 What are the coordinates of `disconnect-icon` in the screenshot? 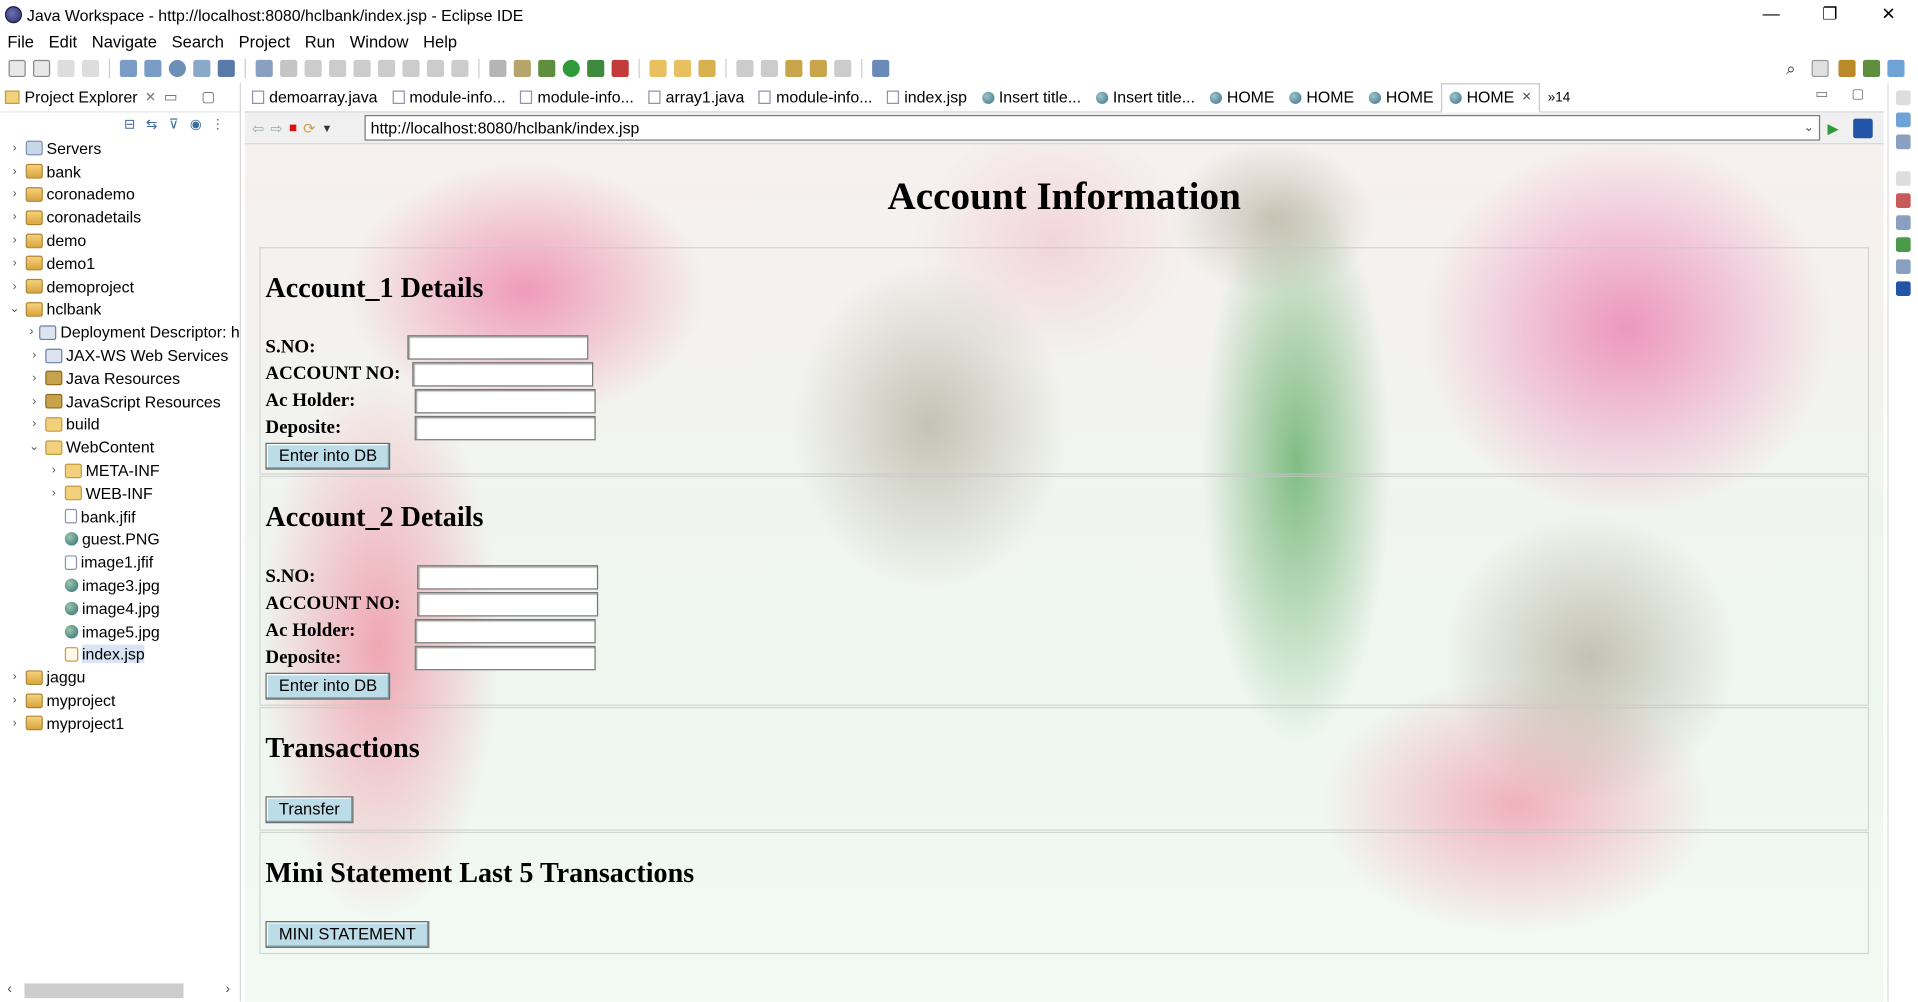 It's located at (386, 68).